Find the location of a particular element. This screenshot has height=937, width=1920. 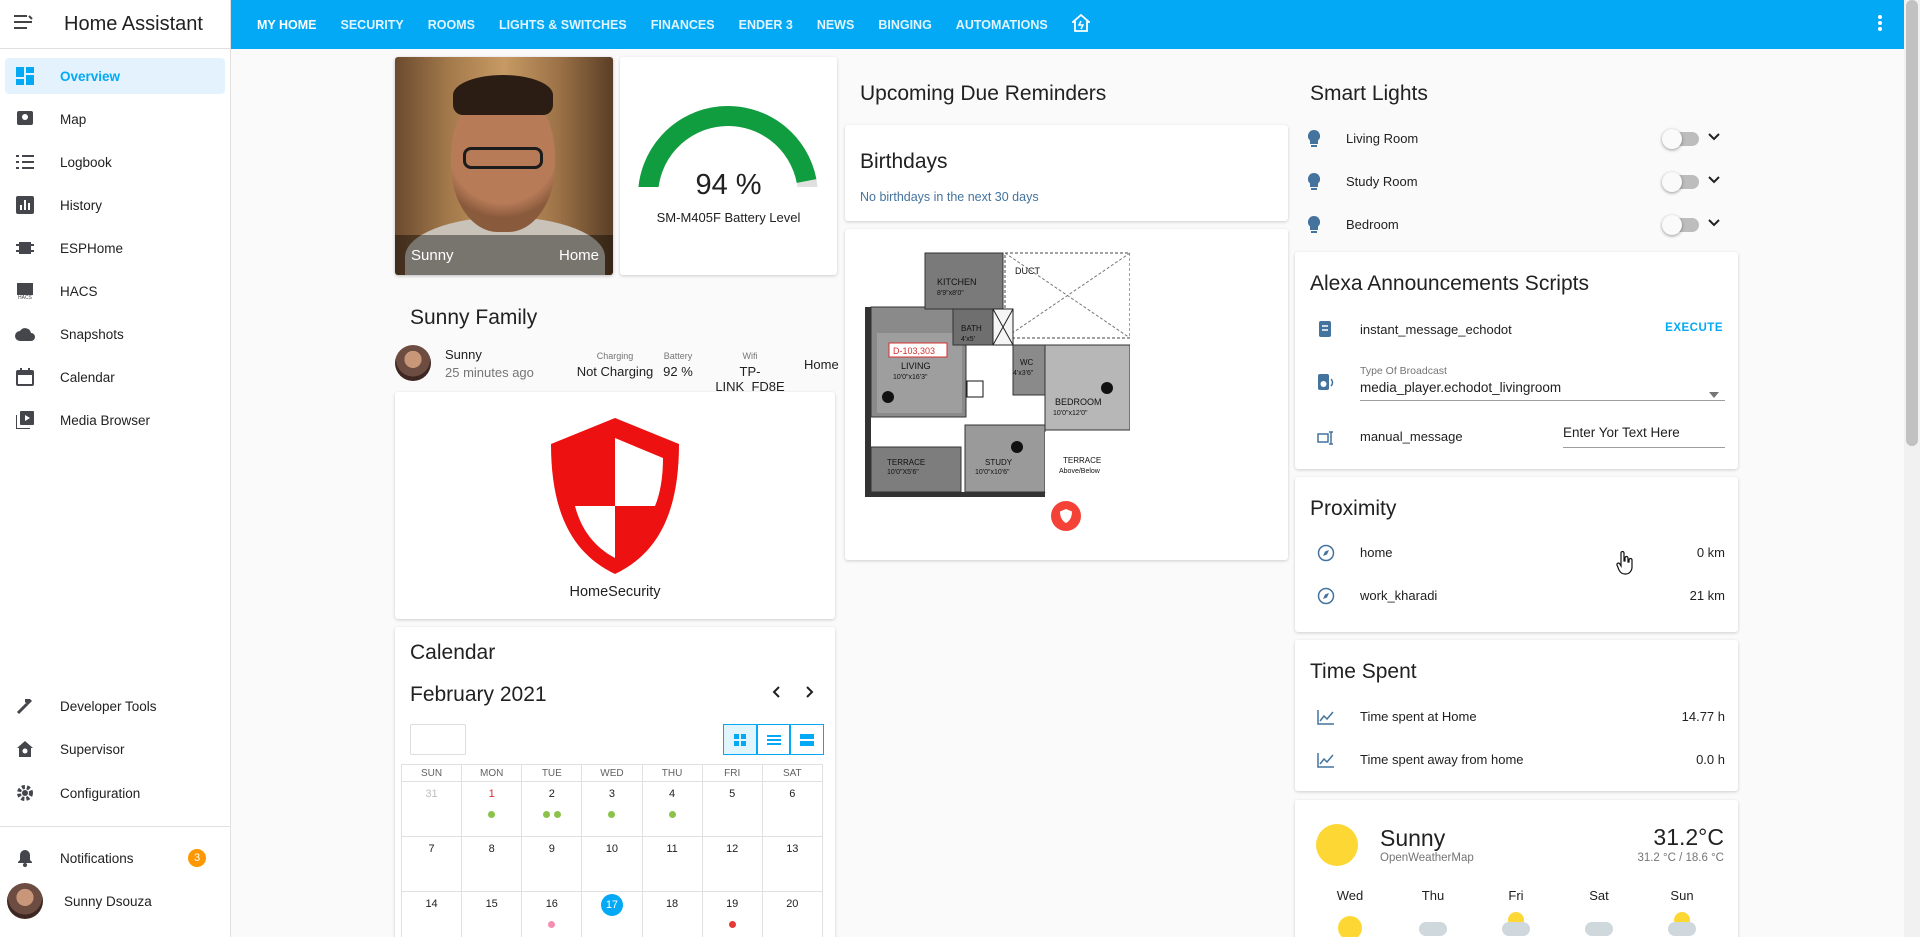

gear-icon is located at coordinates (25, 793).